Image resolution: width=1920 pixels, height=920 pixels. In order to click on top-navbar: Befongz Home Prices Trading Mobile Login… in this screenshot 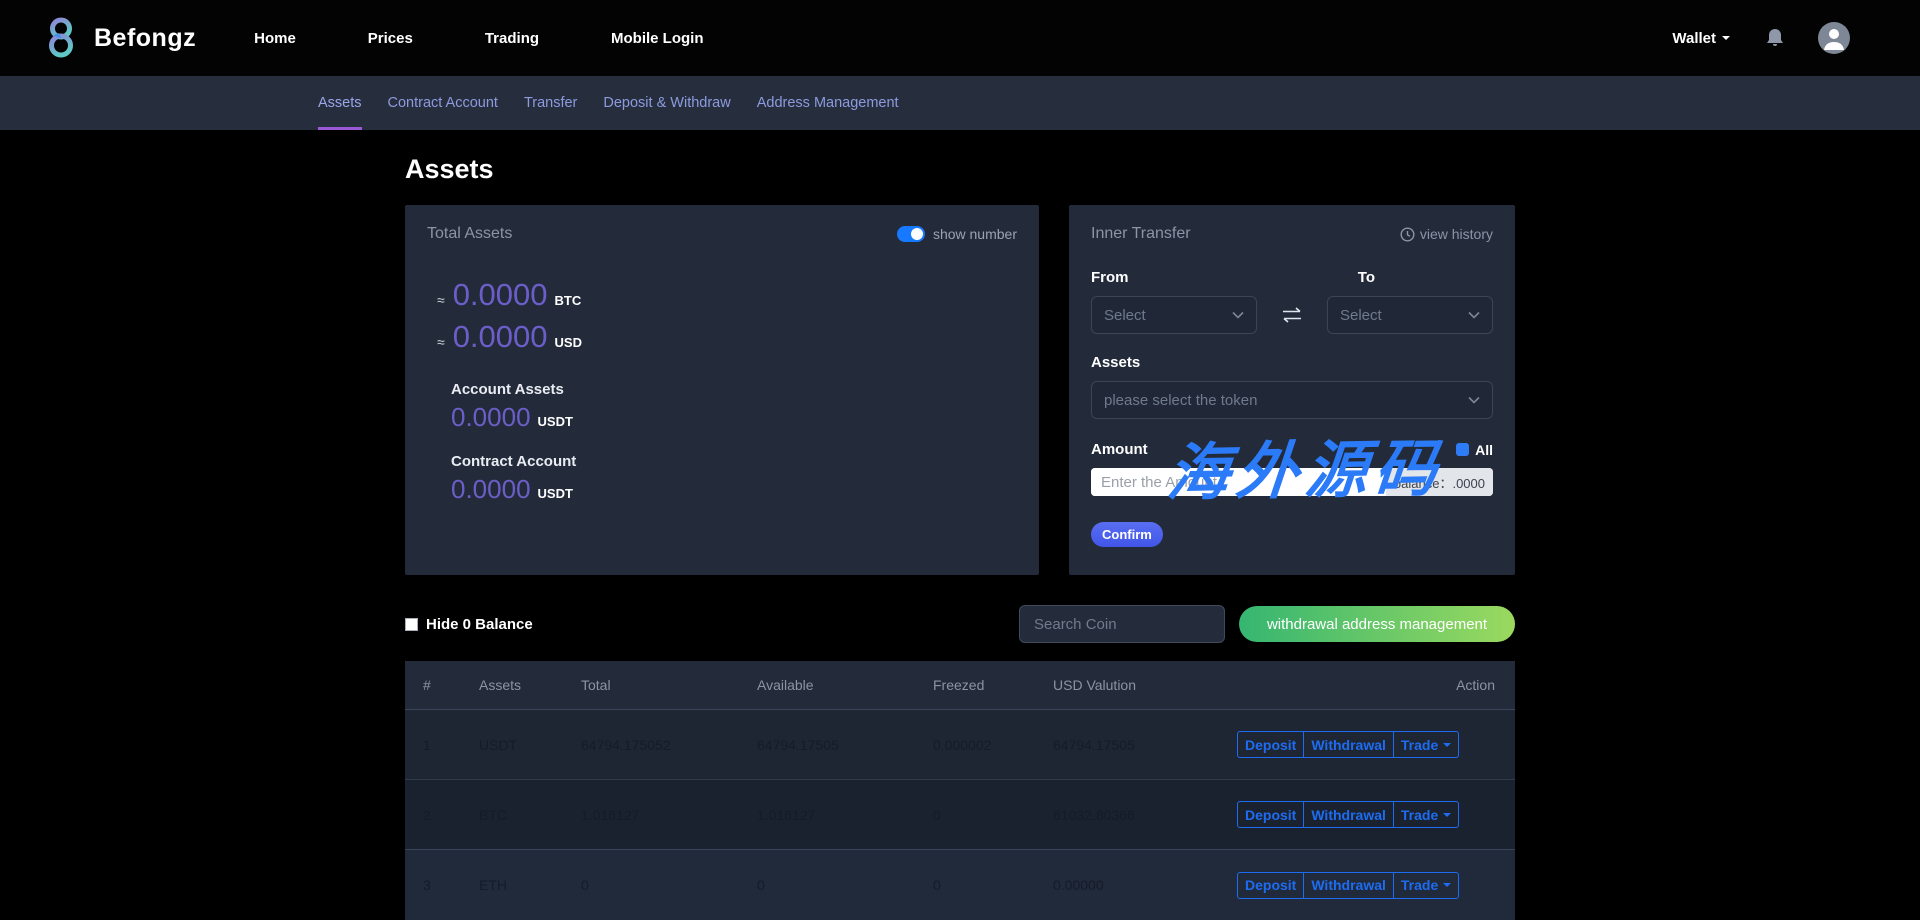, I will do `click(960, 38)`.